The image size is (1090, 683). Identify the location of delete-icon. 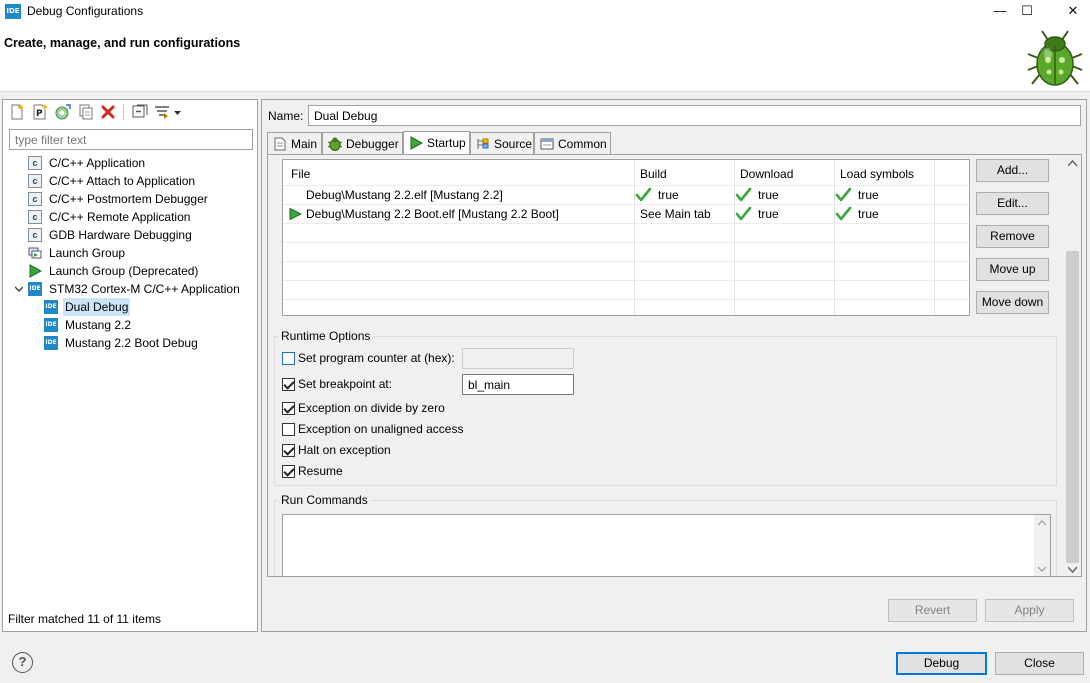
(108, 112).